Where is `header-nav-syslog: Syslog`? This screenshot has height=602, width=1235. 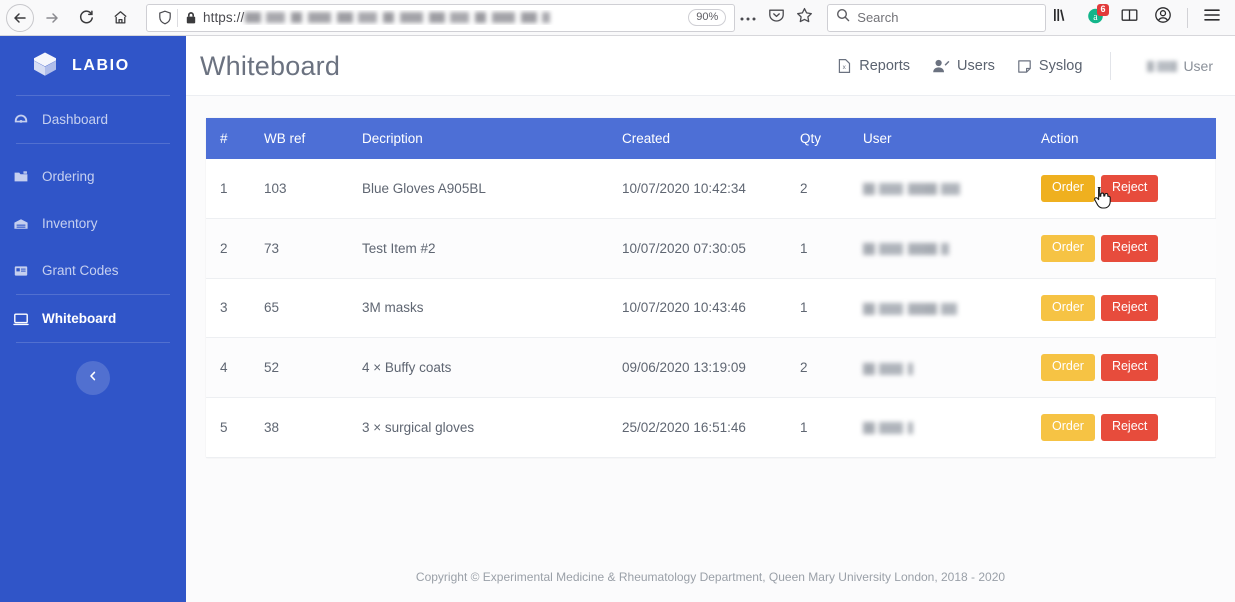 header-nav-syslog: Syslog is located at coordinates (1049, 66).